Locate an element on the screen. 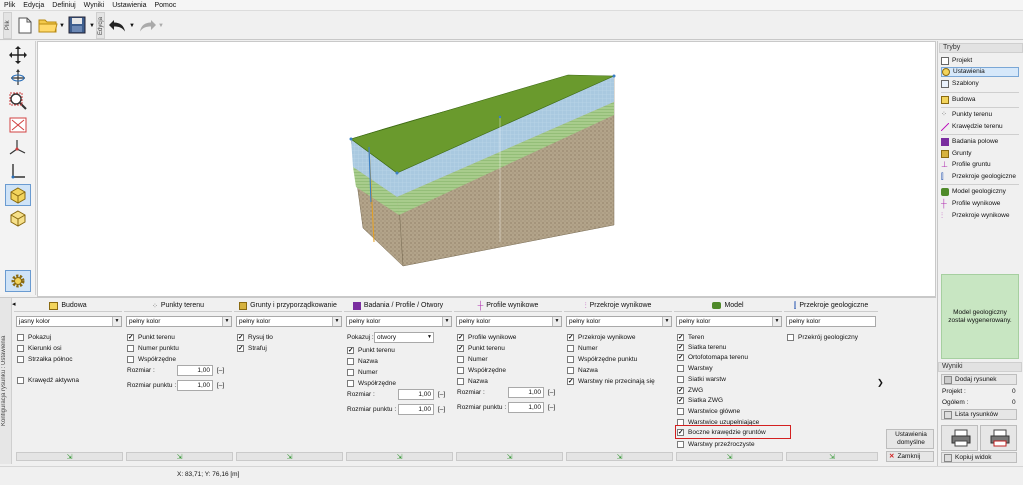 The image size is (1023, 485). copy-view-button: Kopiuj widok is located at coordinates (979, 457).